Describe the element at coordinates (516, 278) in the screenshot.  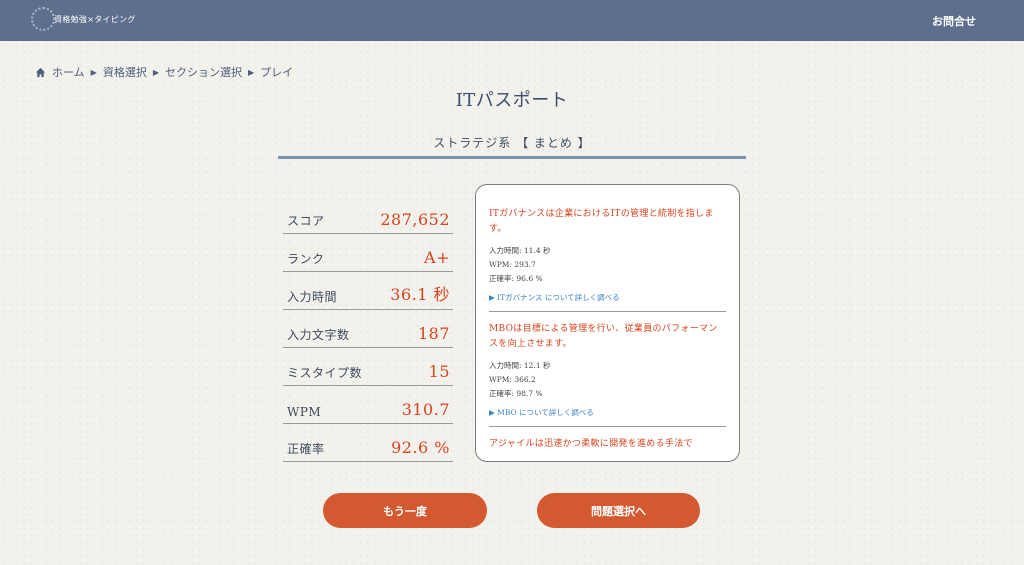
I see `entry-accuracy: 正確率: 96.6 %` at that location.